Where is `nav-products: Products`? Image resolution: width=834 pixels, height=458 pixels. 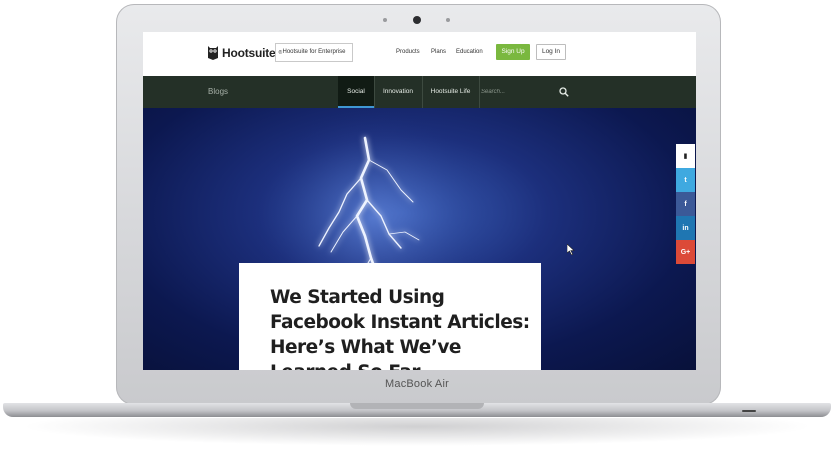 nav-products: Products is located at coordinates (408, 52).